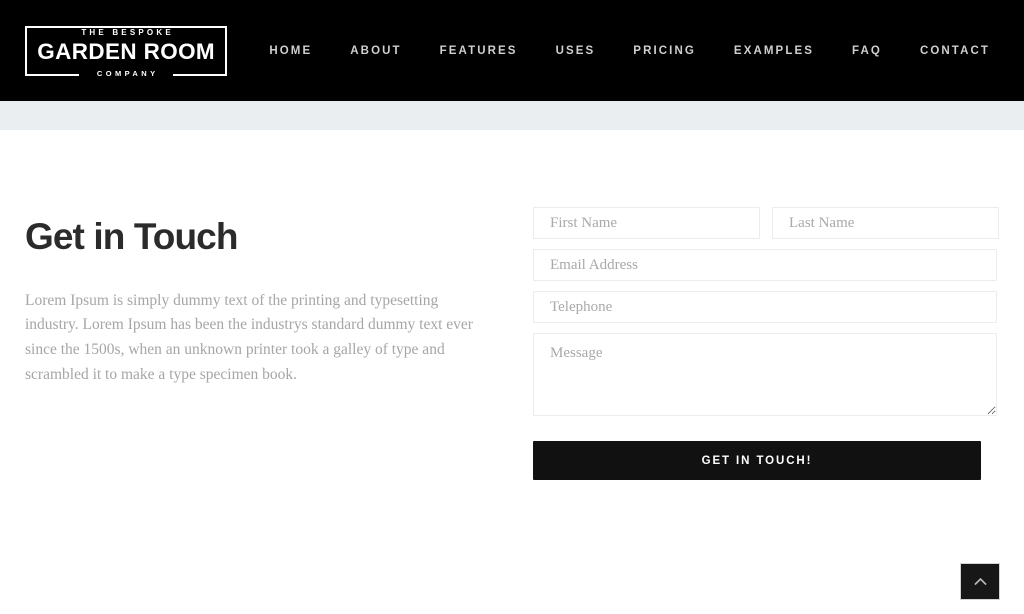 This screenshot has width=1024, height=614. Describe the element at coordinates (757, 460) in the screenshot. I see `submit-button: GET IN TOUCH!` at that location.